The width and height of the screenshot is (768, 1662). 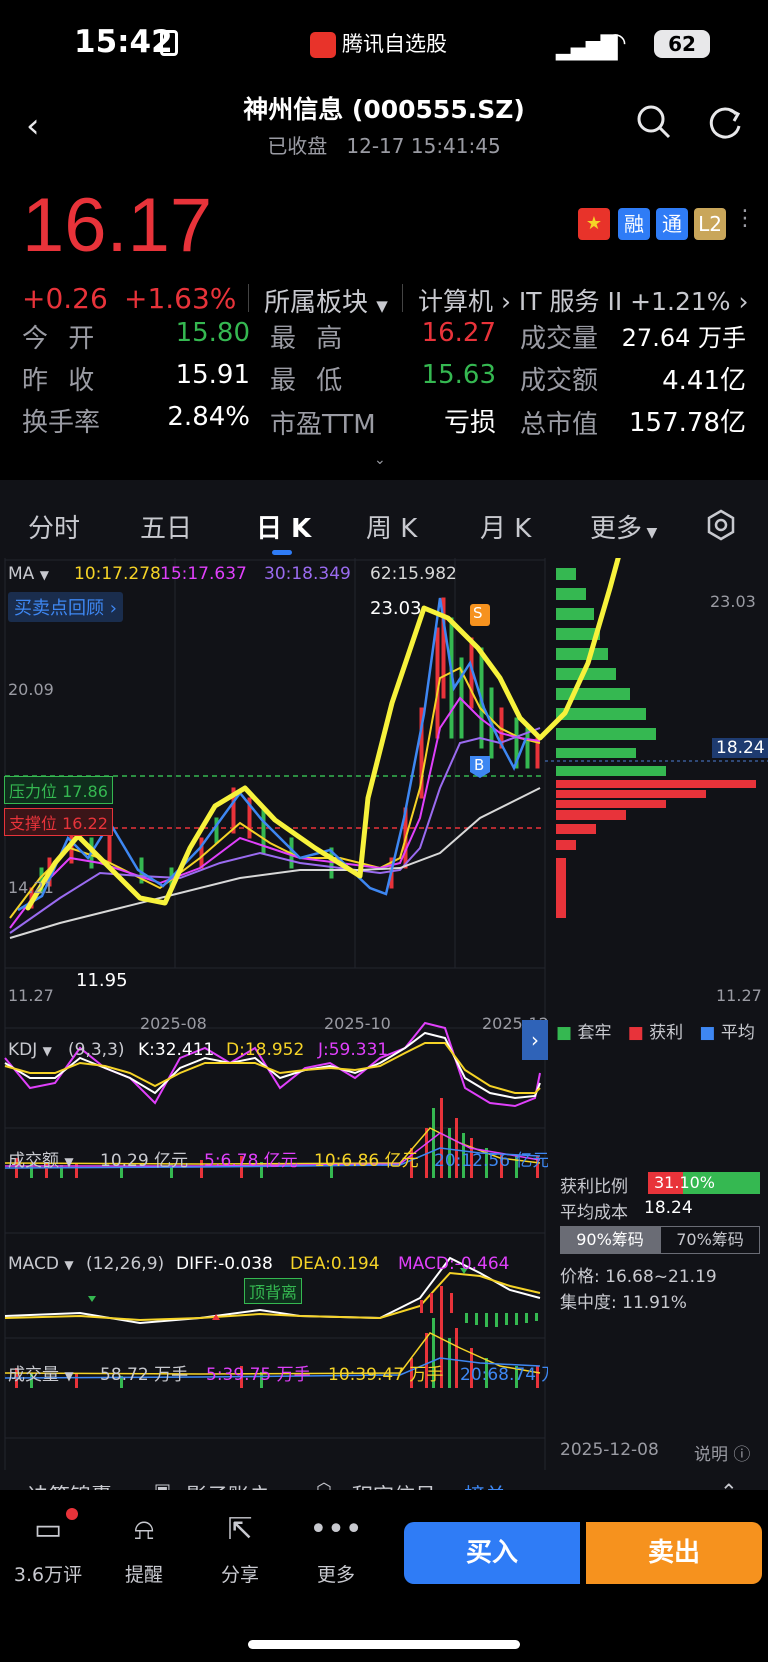 I want to click on buy-marker: B, so click(x=479, y=765).